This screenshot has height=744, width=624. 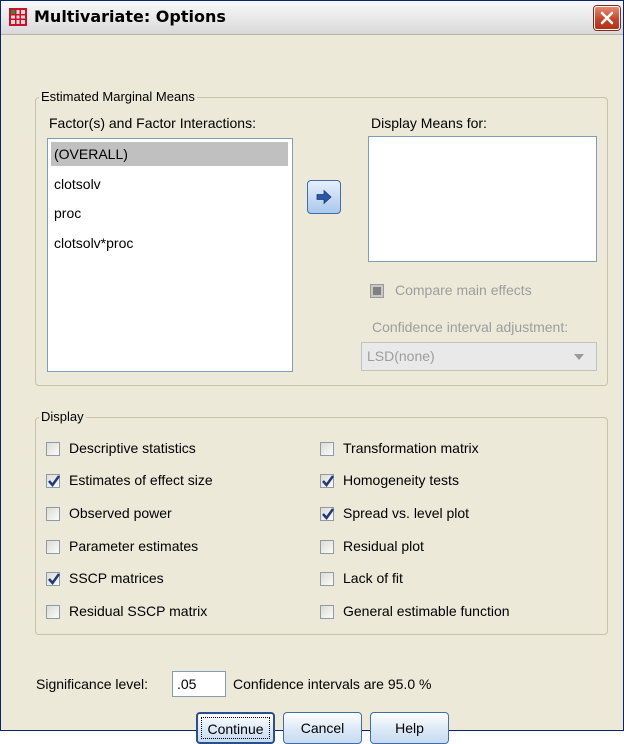 What do you see at coordinates (120, 513) in the screenshot?
I see `observed-power-label: Observed power` at bounding box center [120, 513].